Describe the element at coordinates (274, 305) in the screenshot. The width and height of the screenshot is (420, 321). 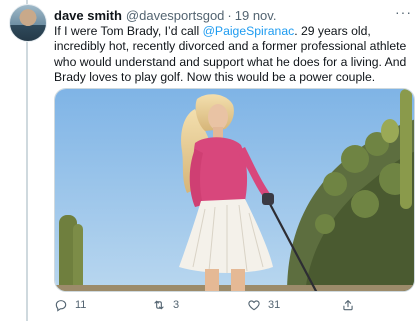
I see `like-count: 31` at that location.